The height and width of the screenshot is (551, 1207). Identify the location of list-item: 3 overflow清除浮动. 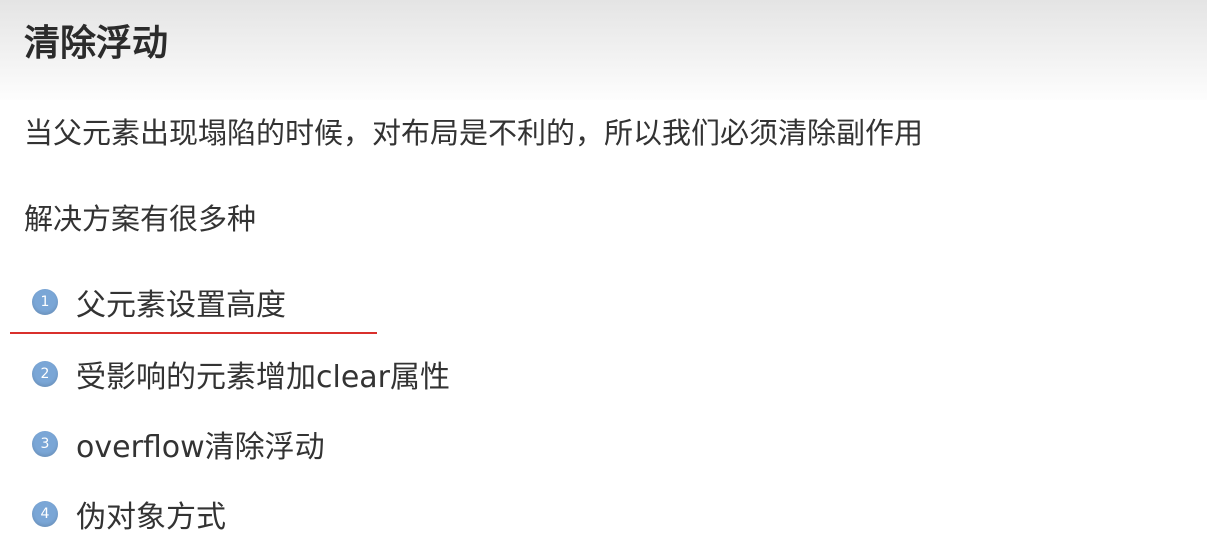
(178, 444).